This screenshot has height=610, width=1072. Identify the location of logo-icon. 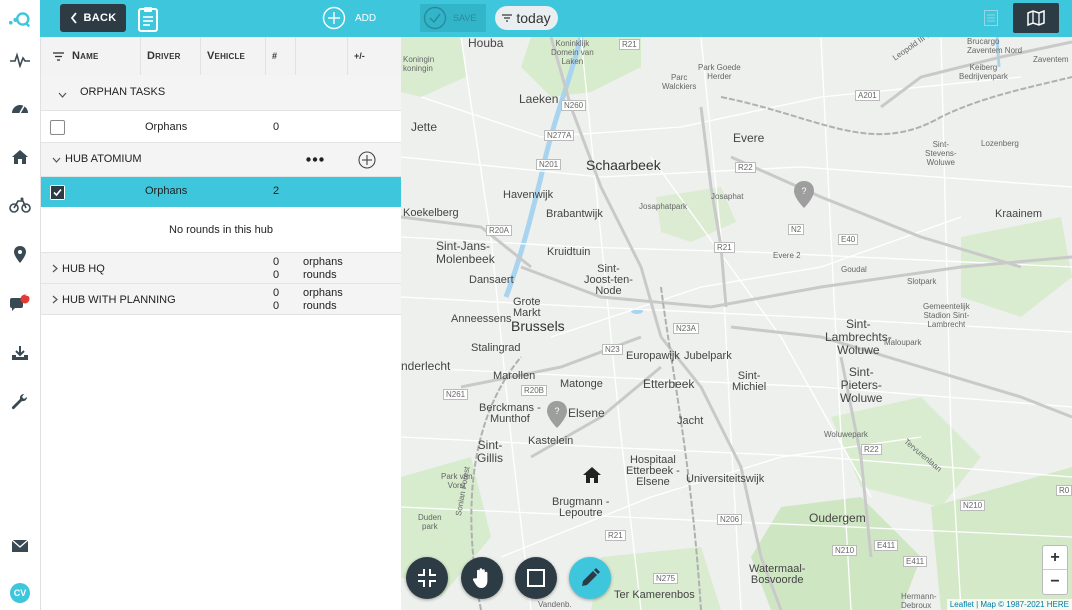
(20, 19).